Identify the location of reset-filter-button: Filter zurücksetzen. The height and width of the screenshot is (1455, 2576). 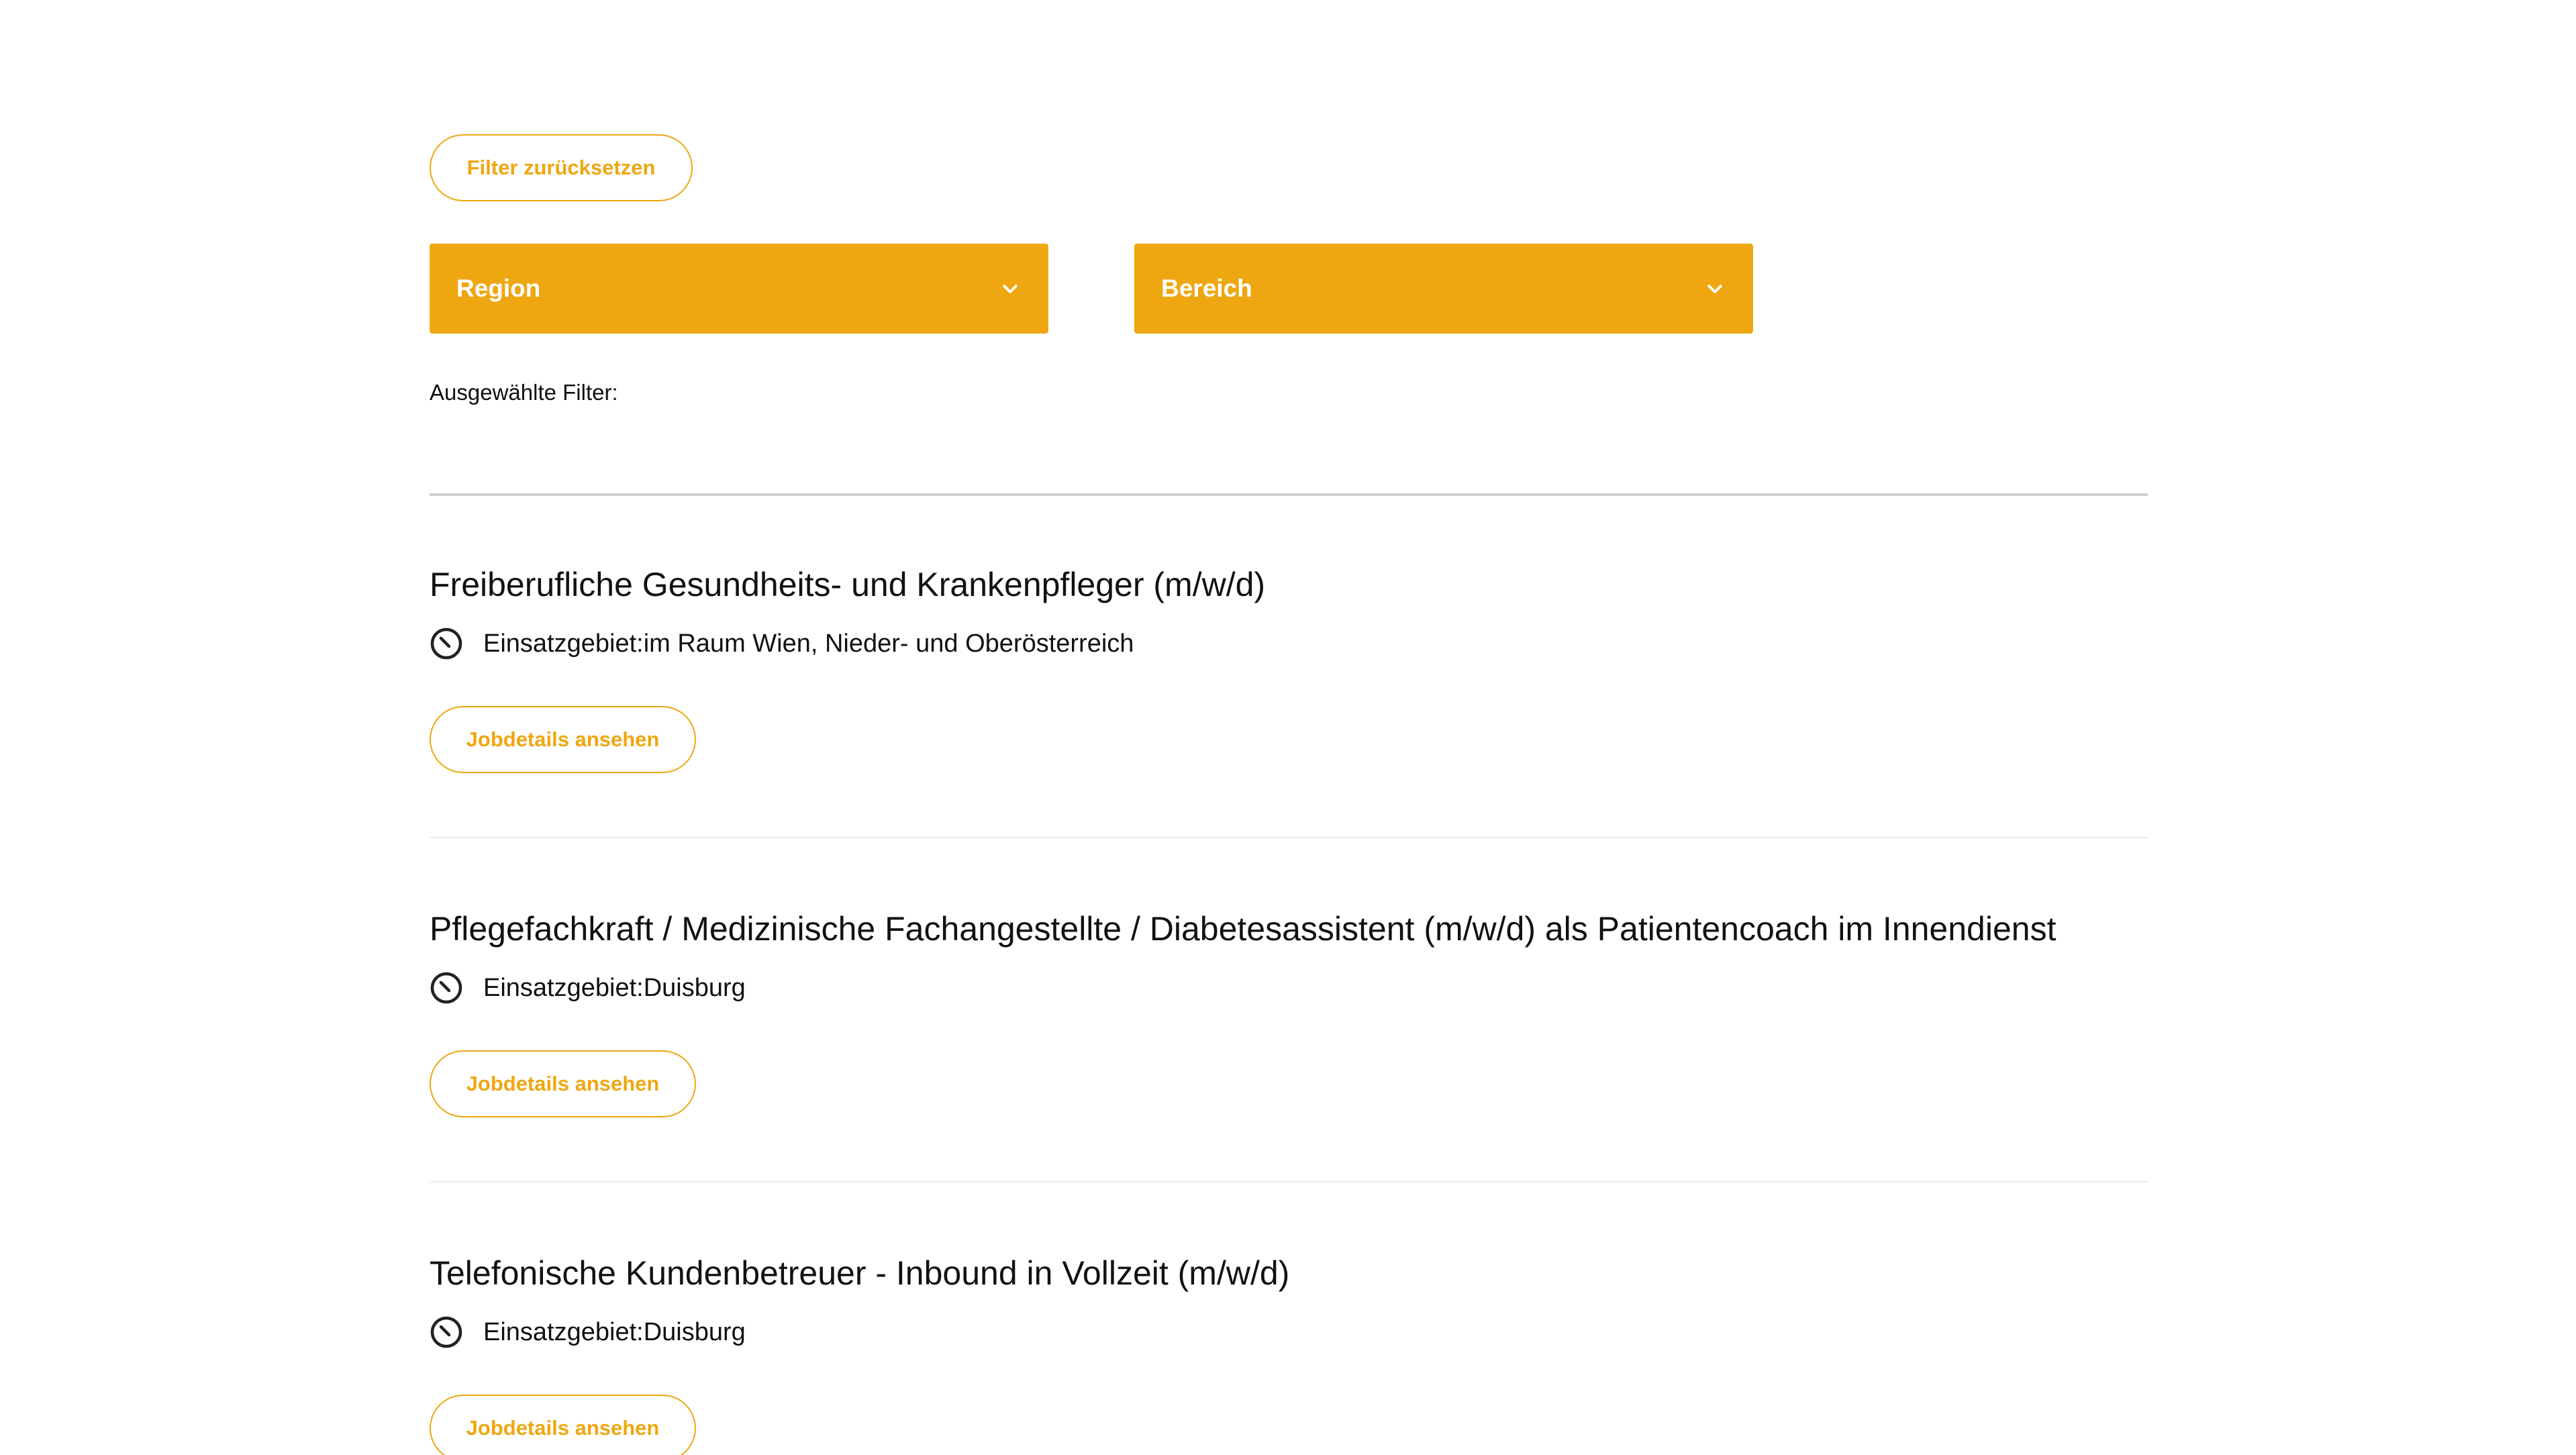
(561, 168).